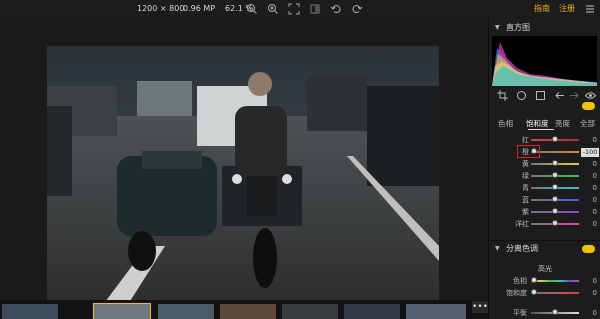 This screenshot has height=319, width=600. Describe the element at coordinates (590, 9) in the screenshot. I see `menu-icon` at that location.